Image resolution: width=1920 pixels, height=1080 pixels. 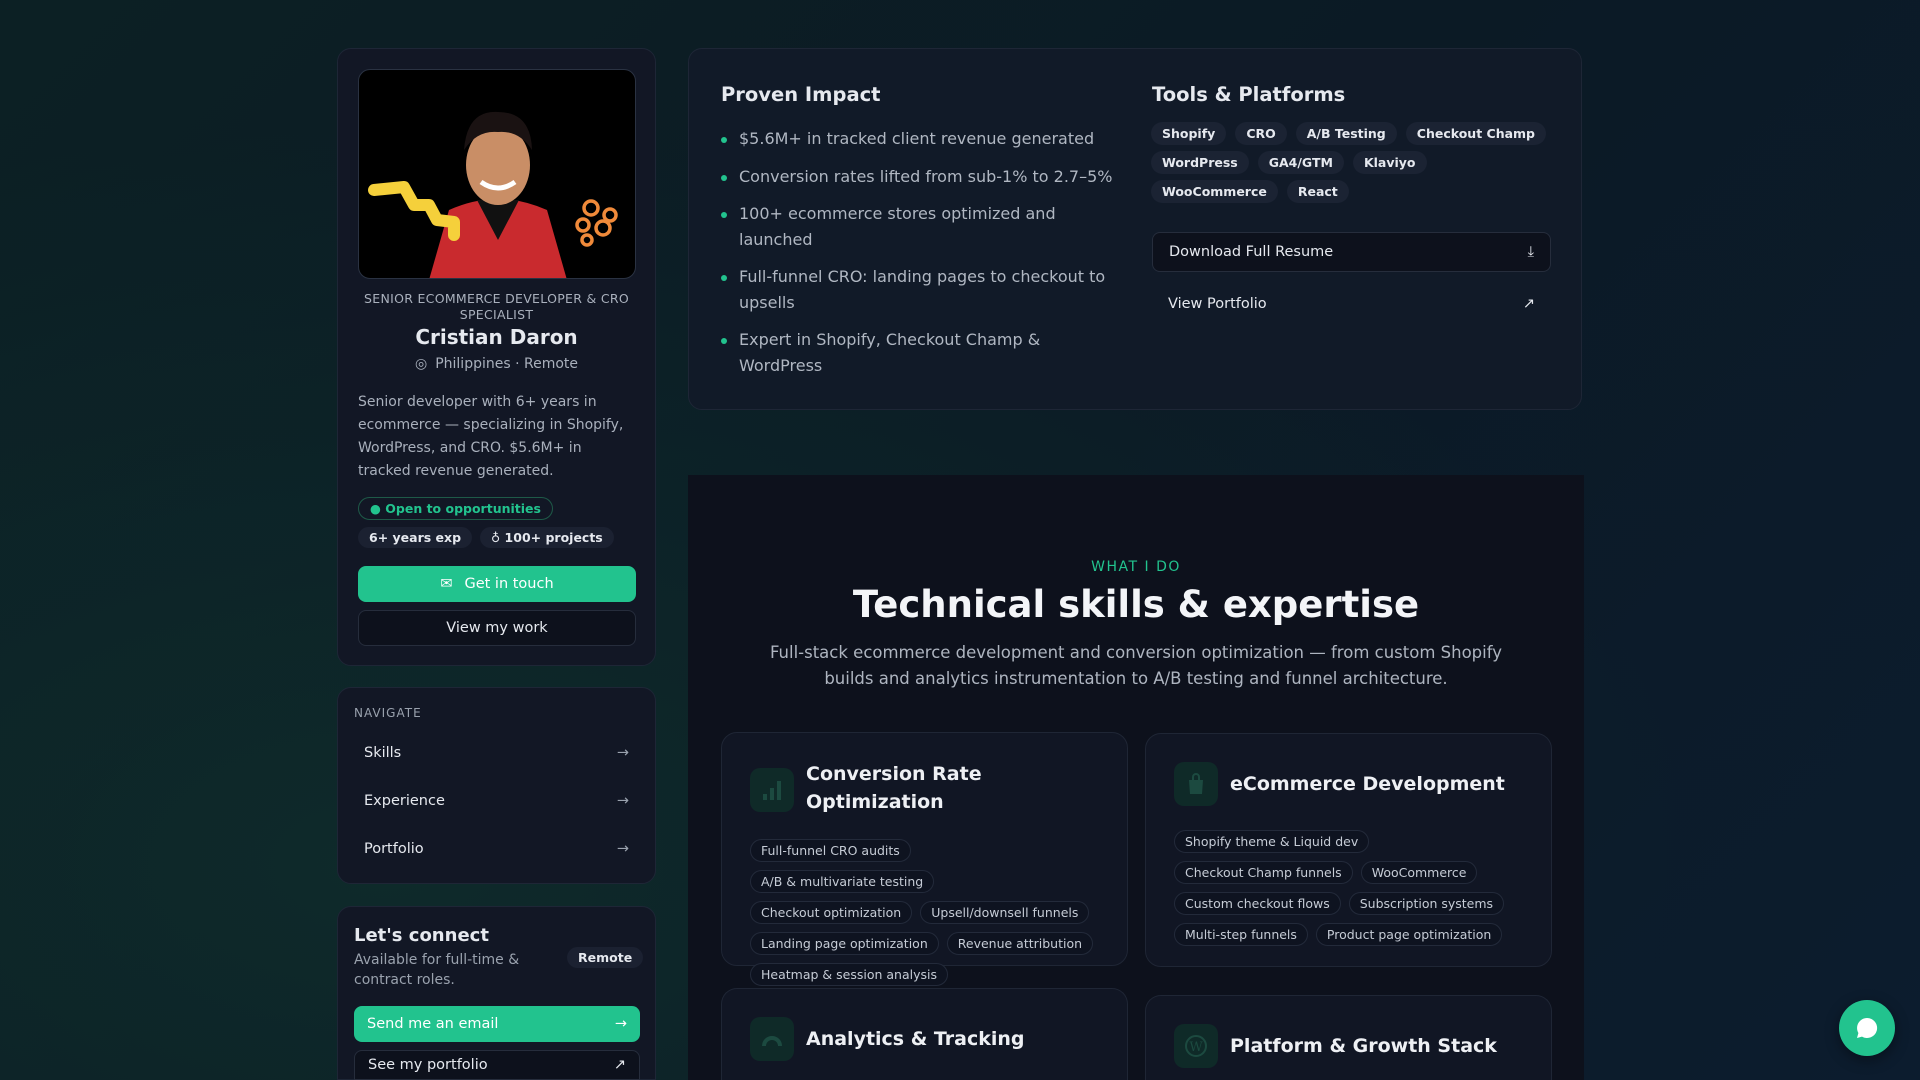 I want to click on tool-tag: A/B Testing, so click(x=1346, y=133).